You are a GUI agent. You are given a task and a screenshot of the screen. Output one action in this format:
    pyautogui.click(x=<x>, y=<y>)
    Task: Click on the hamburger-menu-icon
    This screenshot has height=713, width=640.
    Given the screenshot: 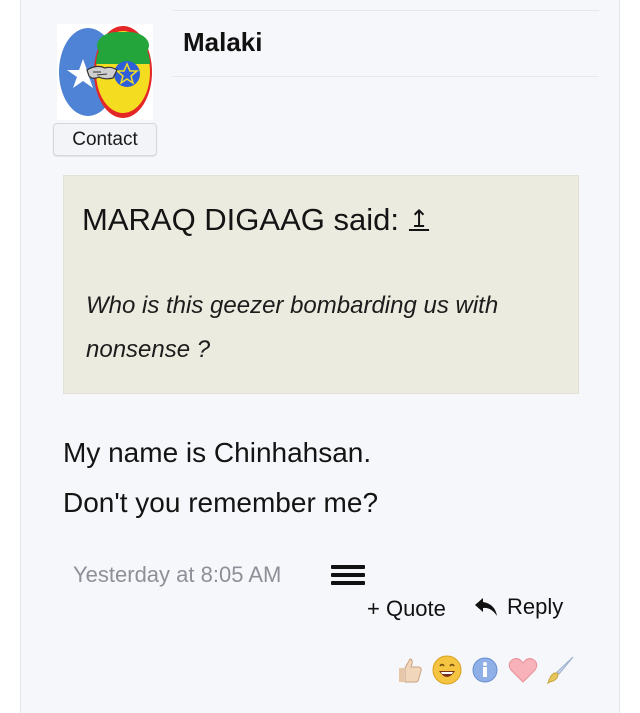 What is the action you would take?
    pyautogui.click(x=348, y=576)
    